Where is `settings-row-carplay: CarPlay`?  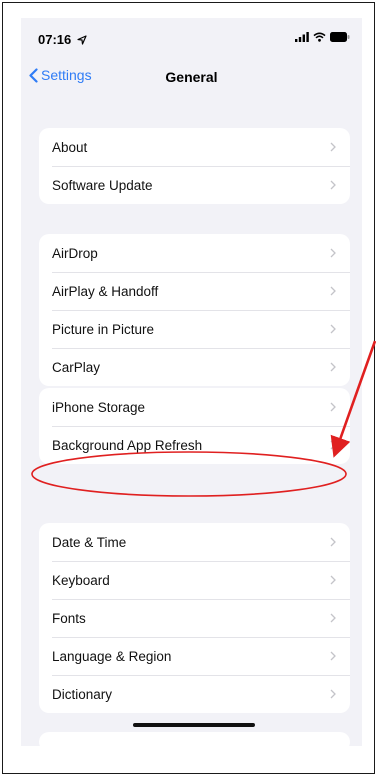
settings-row-carplay: CarPlay is located at coordinates (194, 367).